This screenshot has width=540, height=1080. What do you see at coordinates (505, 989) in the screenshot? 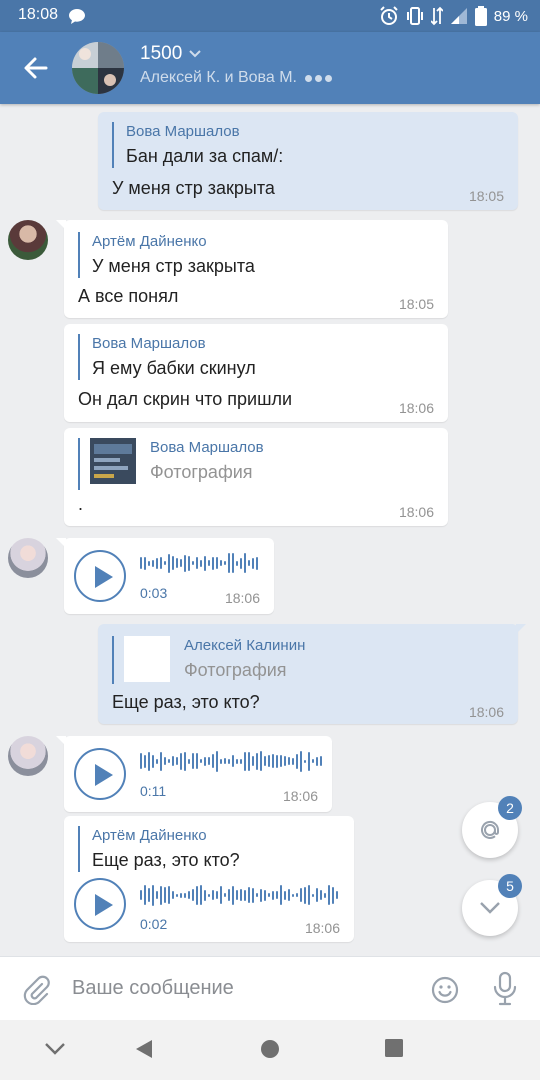
I see `microphone-icon` at bounding box center [505, 989].